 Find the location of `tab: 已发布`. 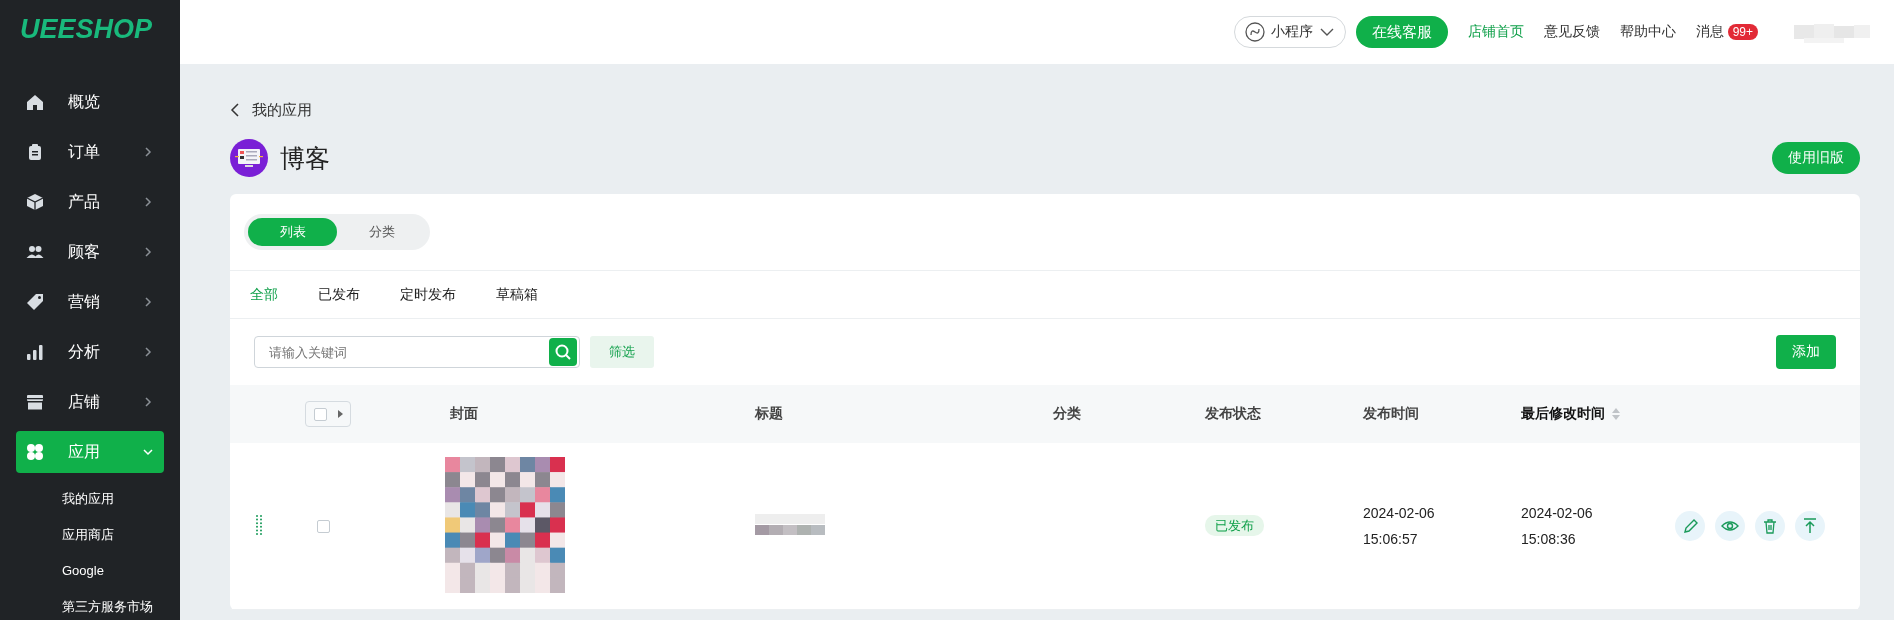

tab: 已发布 is located at coordinates (339, 294).